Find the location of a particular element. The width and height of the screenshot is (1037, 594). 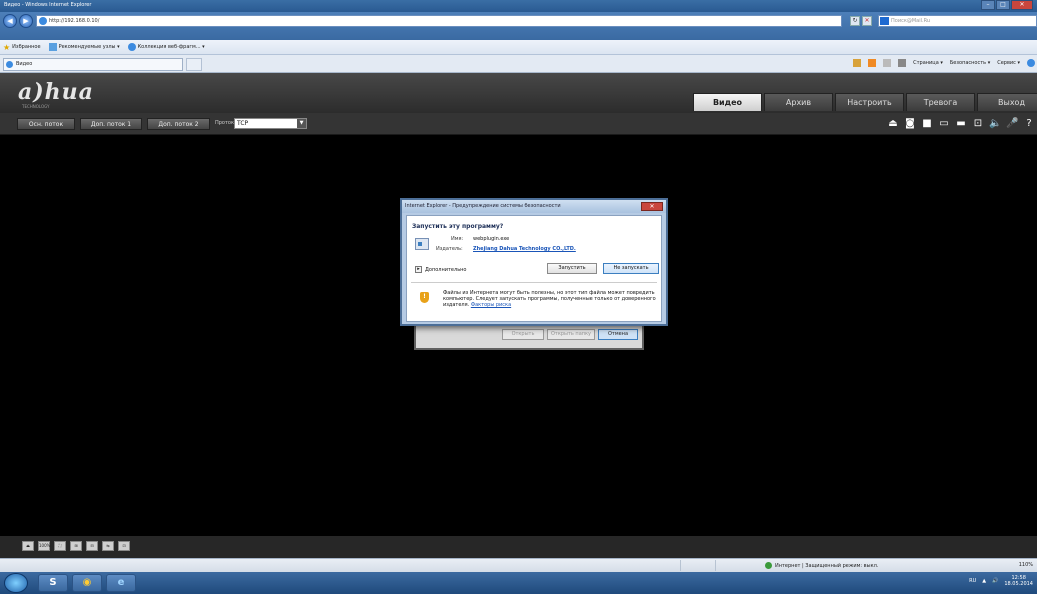

sub-stream-2-button: Доп. поток 2 is located at coordinates (178, 124).